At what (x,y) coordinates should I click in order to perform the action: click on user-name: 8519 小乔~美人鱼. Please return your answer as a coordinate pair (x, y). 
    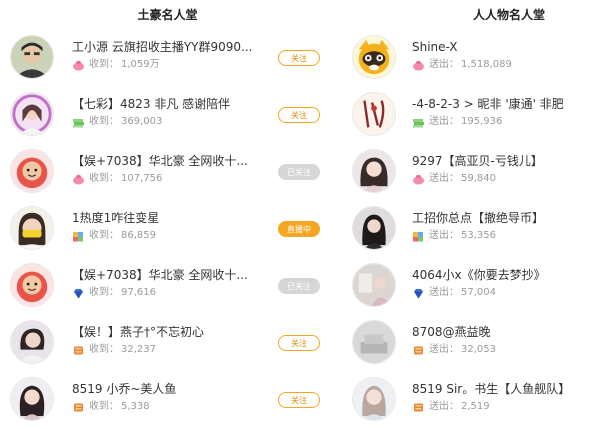
    Looking at the image, I should click on (172, 389).